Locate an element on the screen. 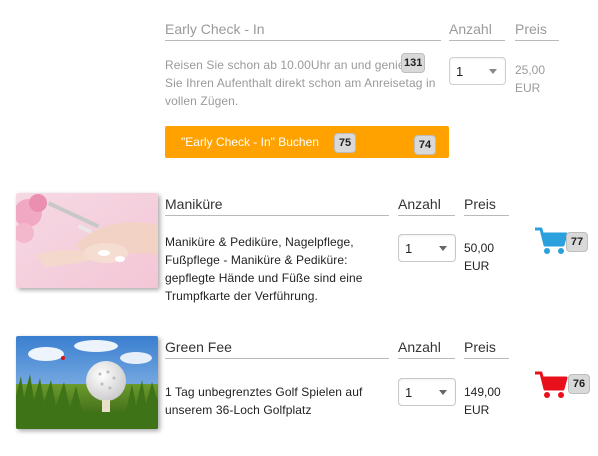 This screenshot has height=456, width=598. price-value: 50,00 EUR is located at coordinates (489, 257).